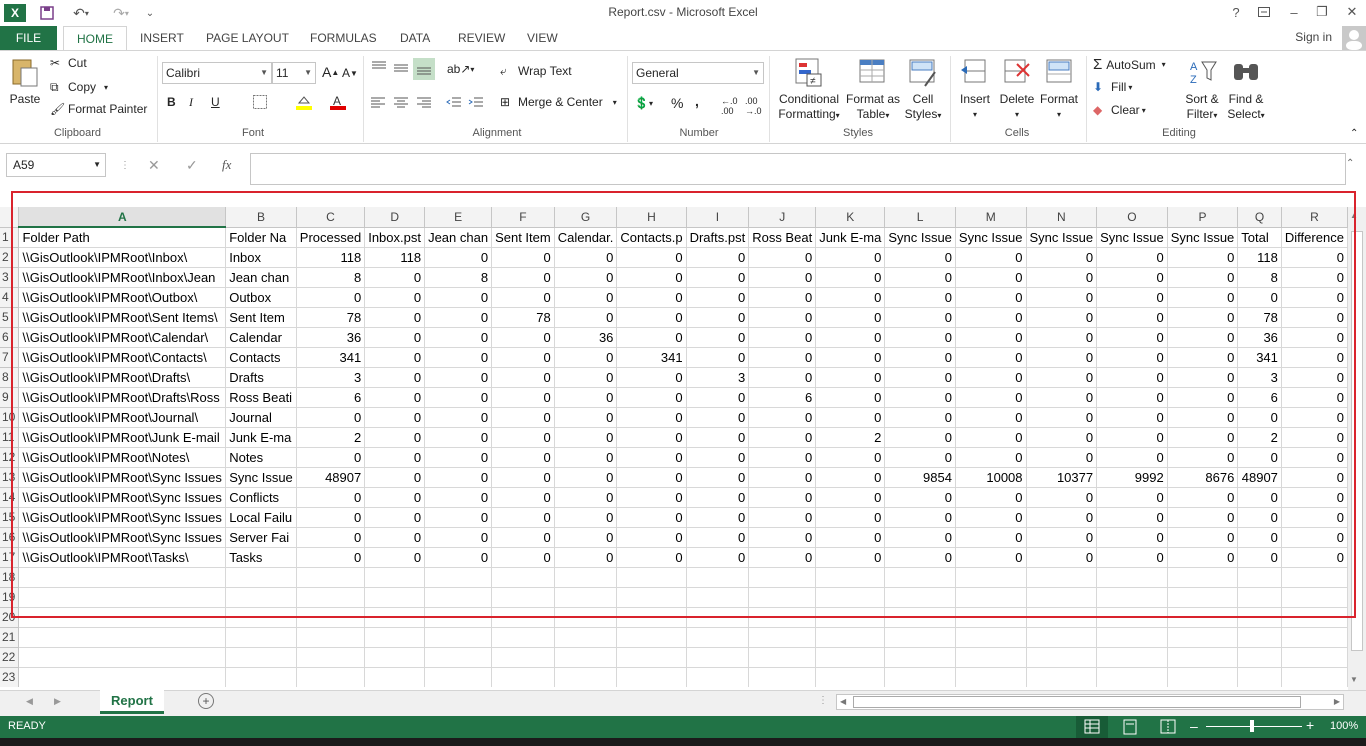  Describe the element at coordinates (729, 106) in the screenshot. I see `increase-decimal-icon: ←.0.00` at that location.